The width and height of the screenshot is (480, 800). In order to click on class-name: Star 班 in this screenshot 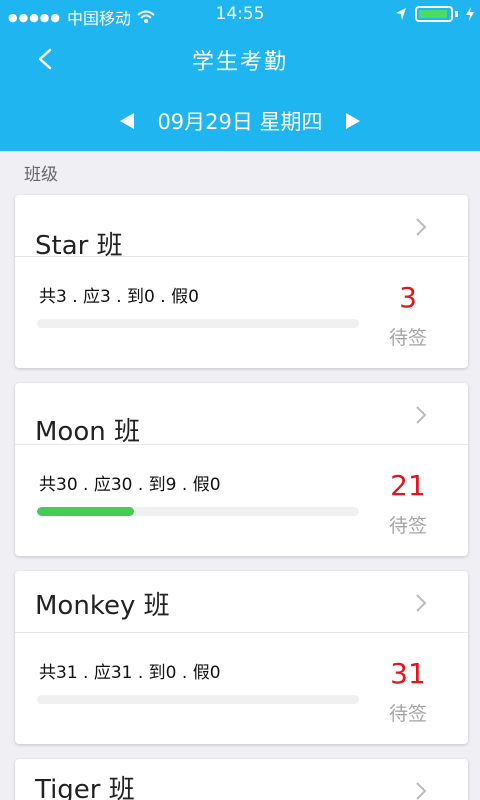, I will do `click(79, 246)`.